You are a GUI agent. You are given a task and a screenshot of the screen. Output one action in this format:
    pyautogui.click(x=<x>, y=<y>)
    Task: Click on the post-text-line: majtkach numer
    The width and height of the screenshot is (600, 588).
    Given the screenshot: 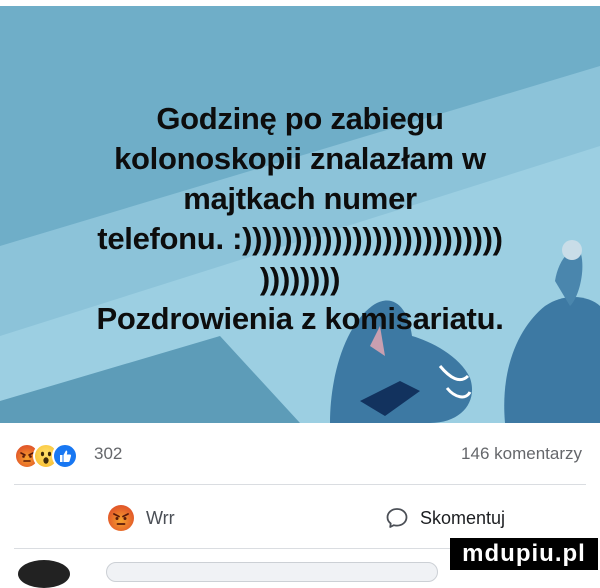 What is the action you would take?
    pyautogui.click(x=300, y=198)
    